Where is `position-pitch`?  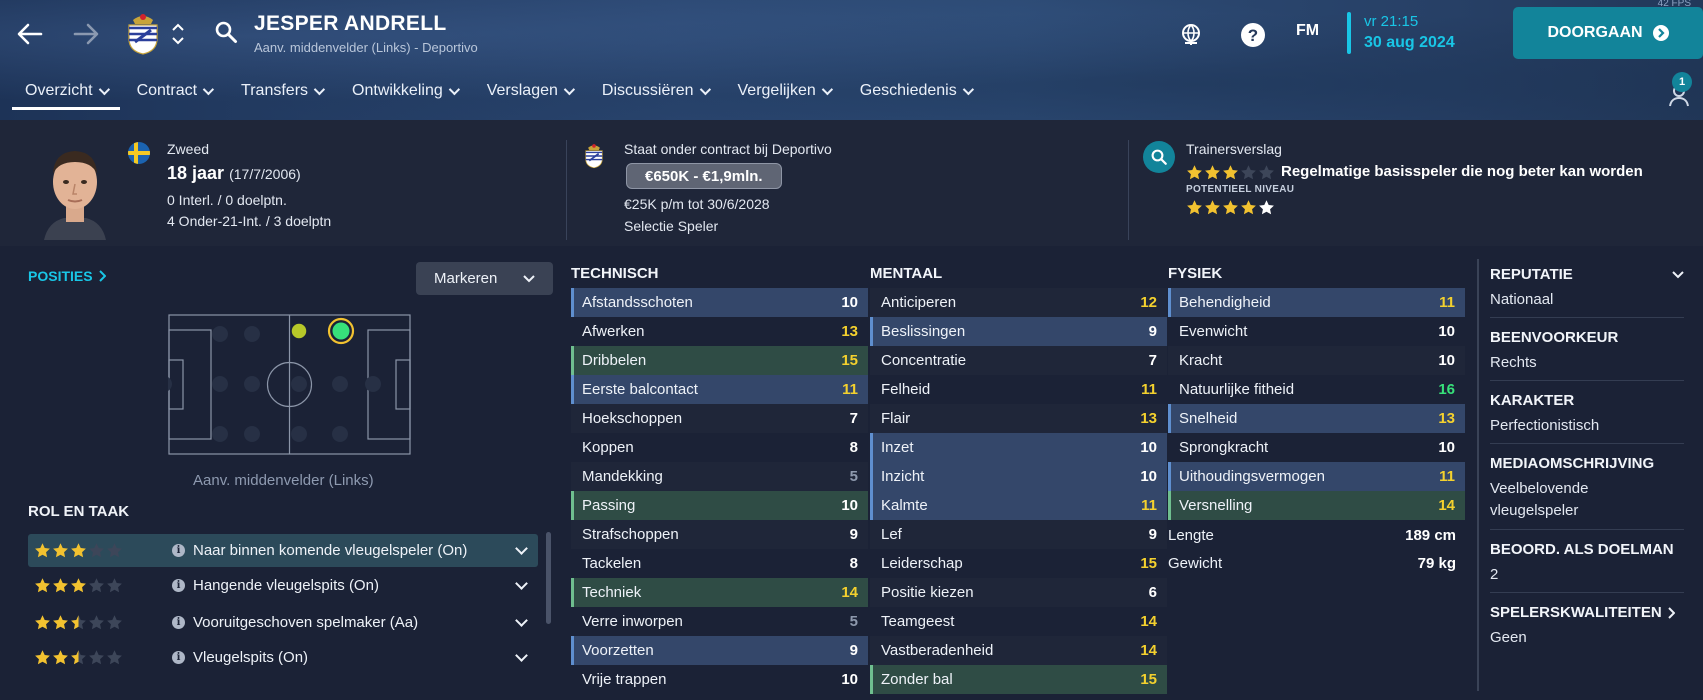 position-pitch is located at coordinates (283, 384).